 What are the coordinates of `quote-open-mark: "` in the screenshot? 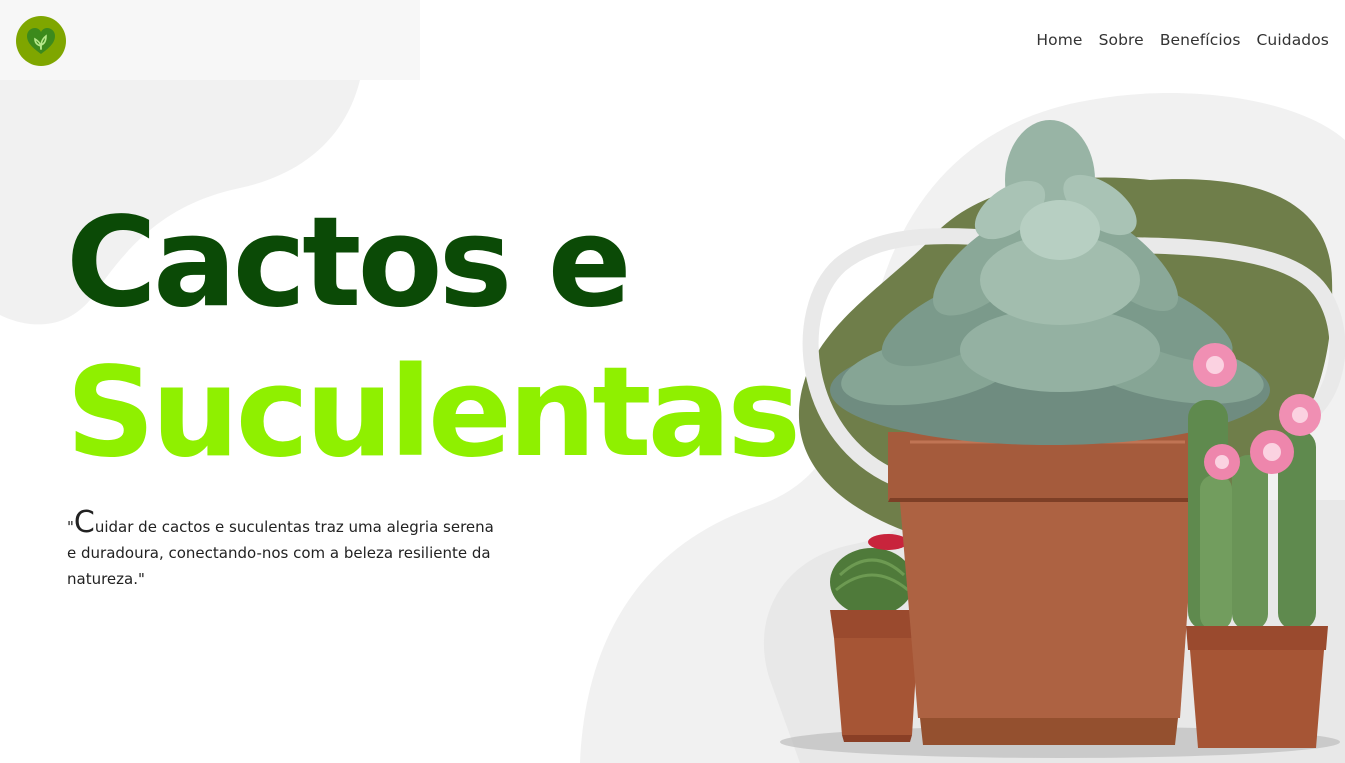 It's located at (70, 527).